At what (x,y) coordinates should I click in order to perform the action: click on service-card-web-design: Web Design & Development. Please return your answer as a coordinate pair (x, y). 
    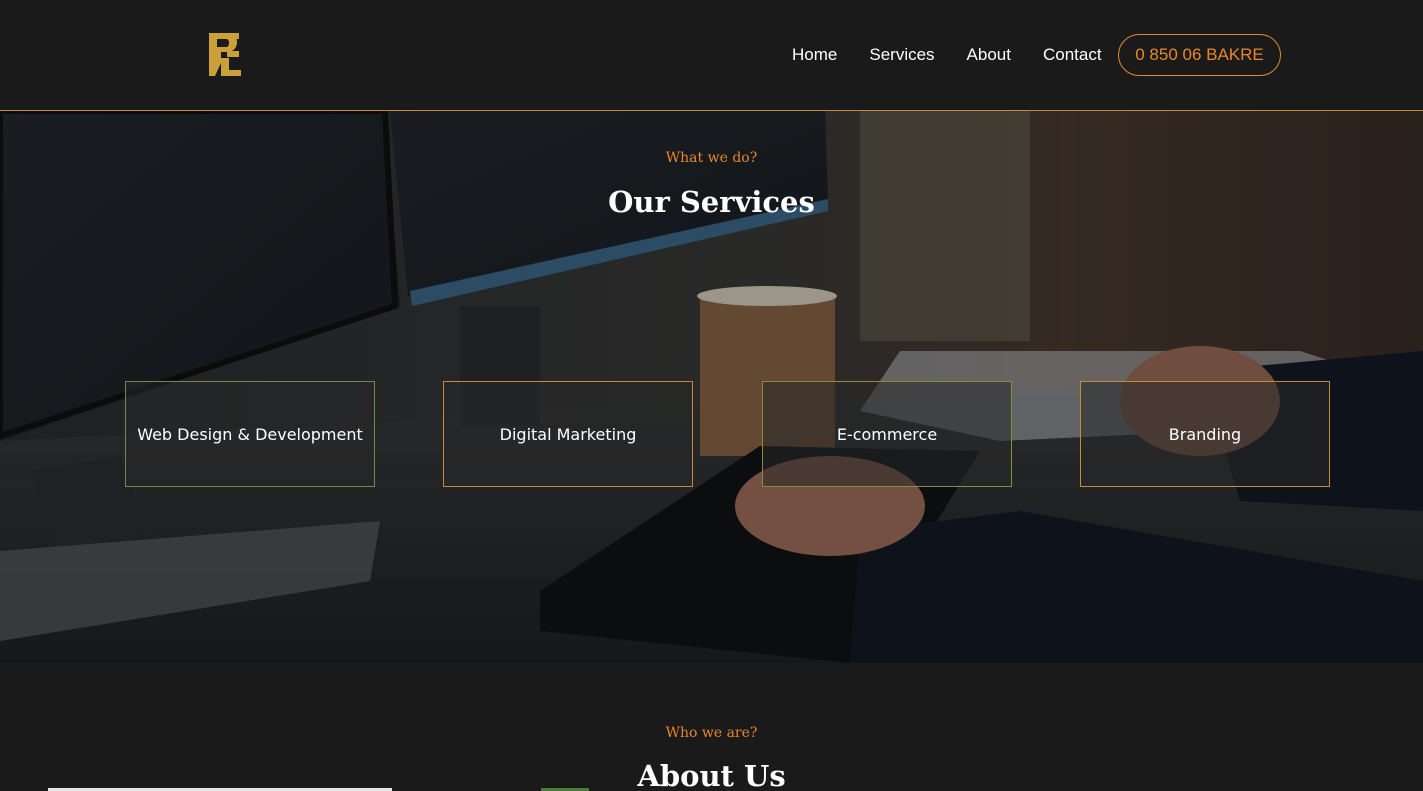
    Looking at the image, I should click on (250, 434).